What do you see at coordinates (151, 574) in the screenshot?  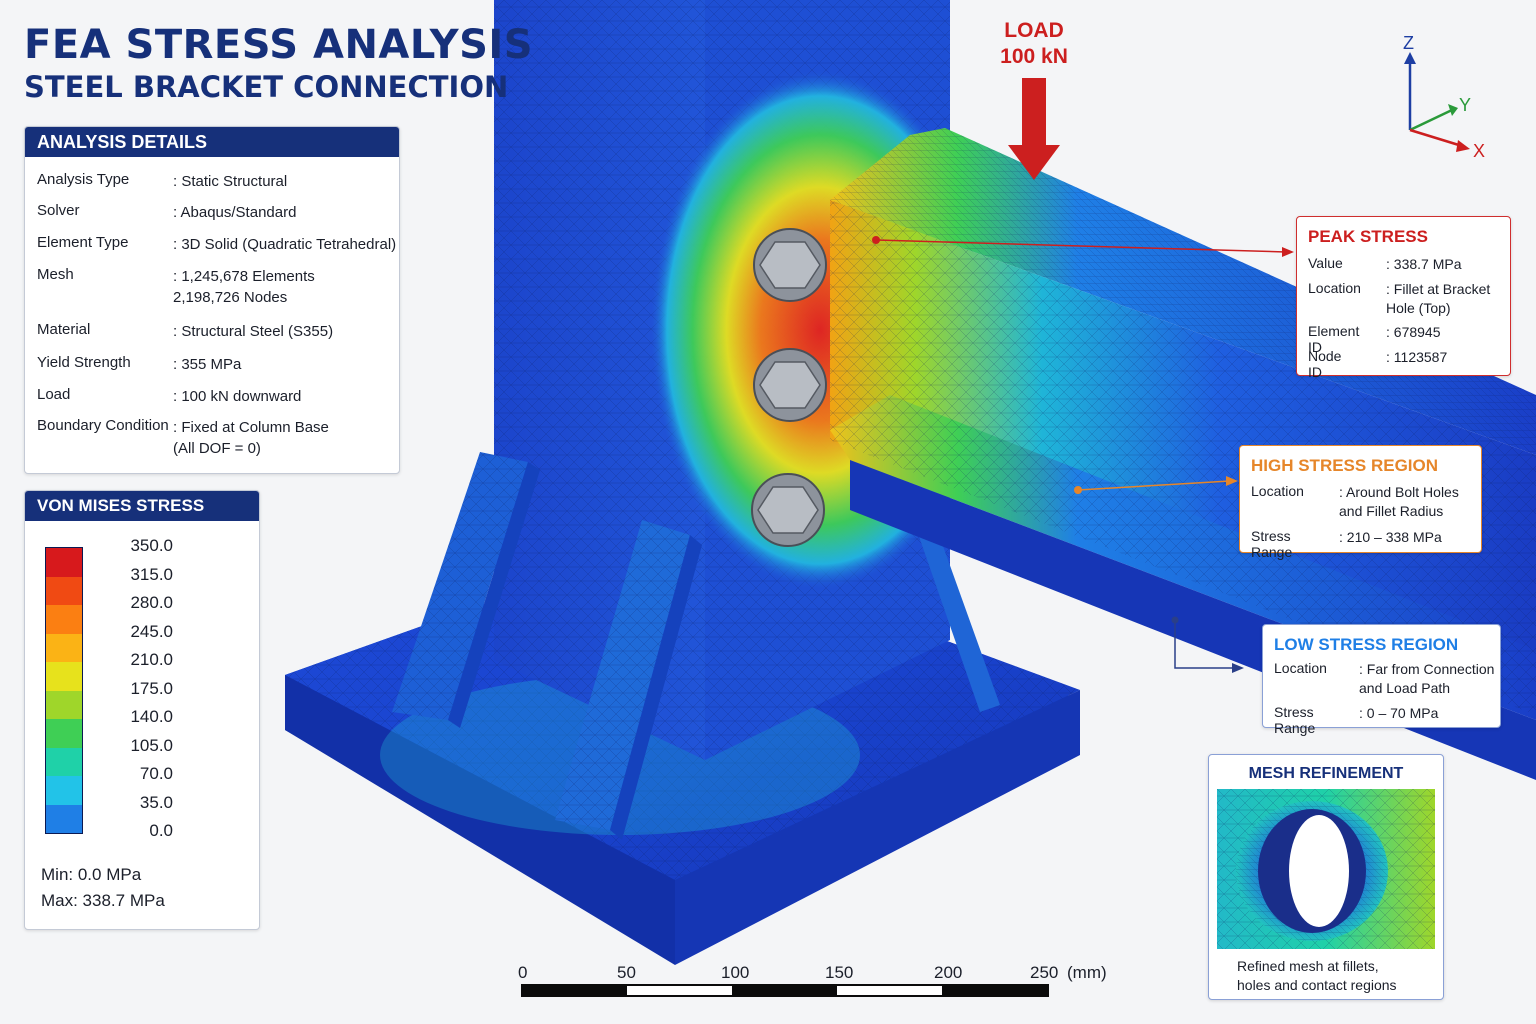 I see `legend-tick-label: 315.0` at bounding box center [151, 574].